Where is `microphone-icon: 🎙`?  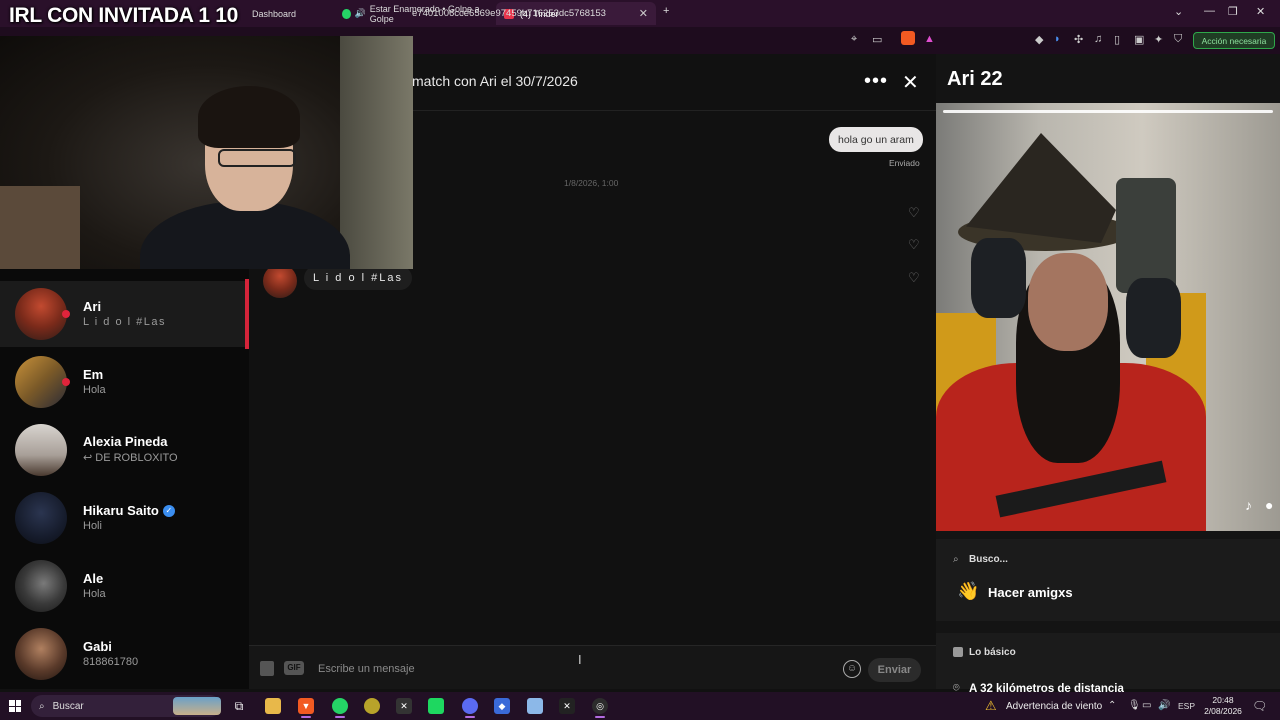
microphone-icon: 🎙 is located at coordinates (1134, 705).